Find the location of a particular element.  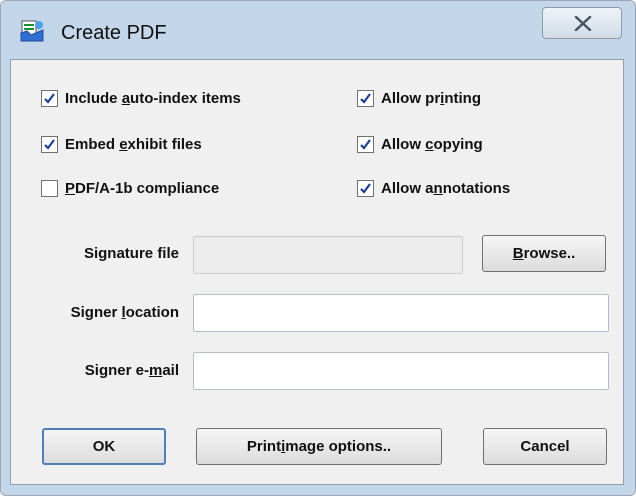

checkbox-embed-exhibit-files: Embed exhibit files is located at coordinates (121, 144).